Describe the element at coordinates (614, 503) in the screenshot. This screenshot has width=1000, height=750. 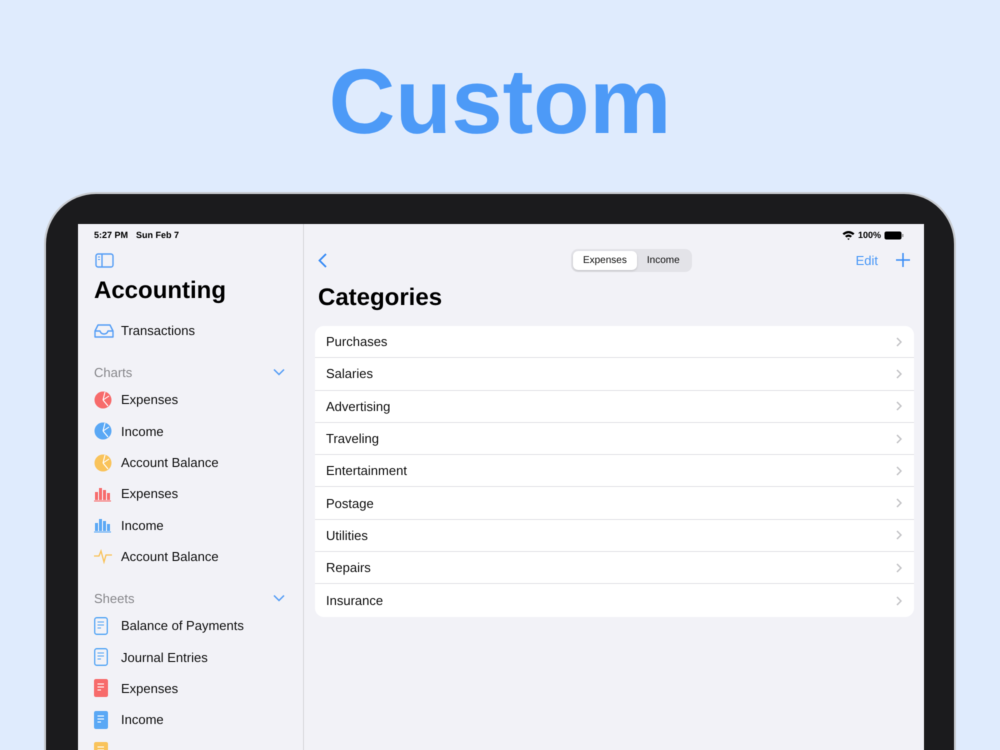
I see `category-row: Postage` at that location.